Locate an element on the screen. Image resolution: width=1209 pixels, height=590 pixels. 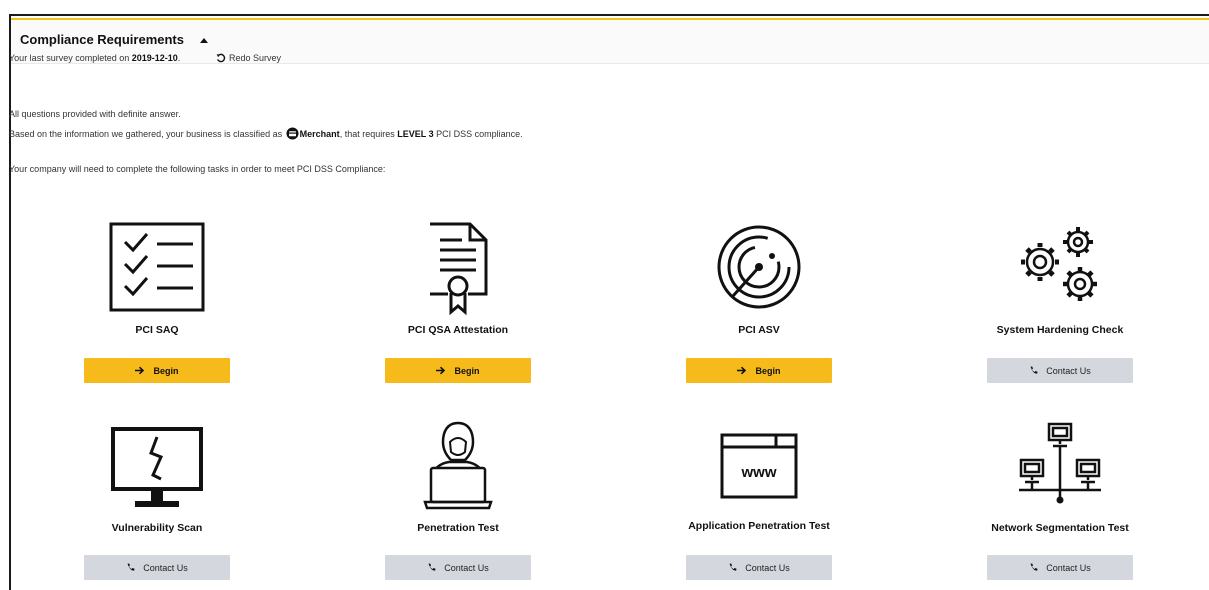
task-card-network-segmentation: Network Segmentation Test Contact Us is located at coordinates (1060, 502).